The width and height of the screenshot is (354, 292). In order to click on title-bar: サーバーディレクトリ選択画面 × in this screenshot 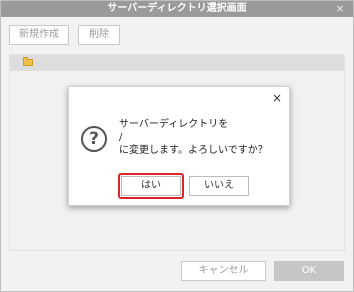, I will do `click(177, 9)`.